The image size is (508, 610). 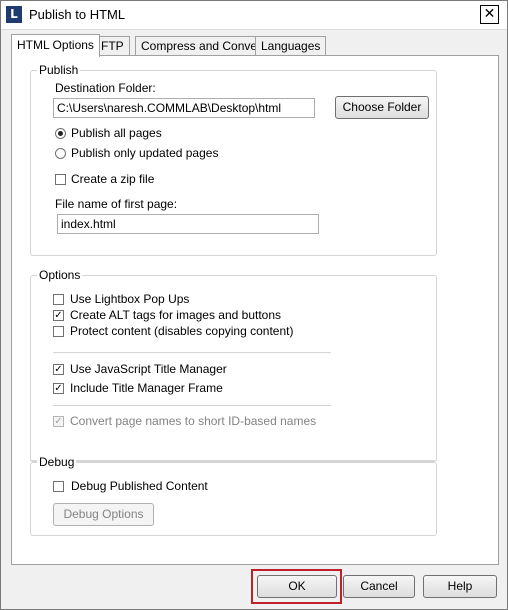 I want to click on alt-tags-checkbox: ✓, so click(x=58, y=315).